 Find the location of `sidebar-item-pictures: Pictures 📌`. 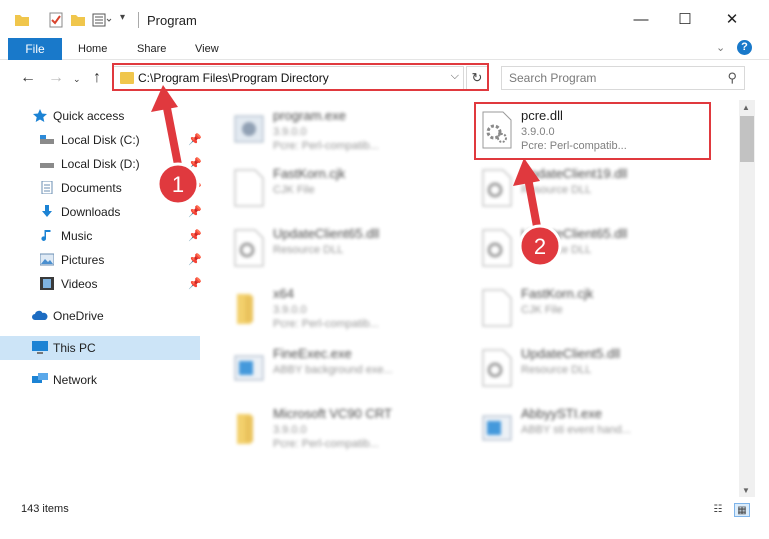

sidebar-item-pictures: Pictures 📌 is located at coordinates (101, 260).